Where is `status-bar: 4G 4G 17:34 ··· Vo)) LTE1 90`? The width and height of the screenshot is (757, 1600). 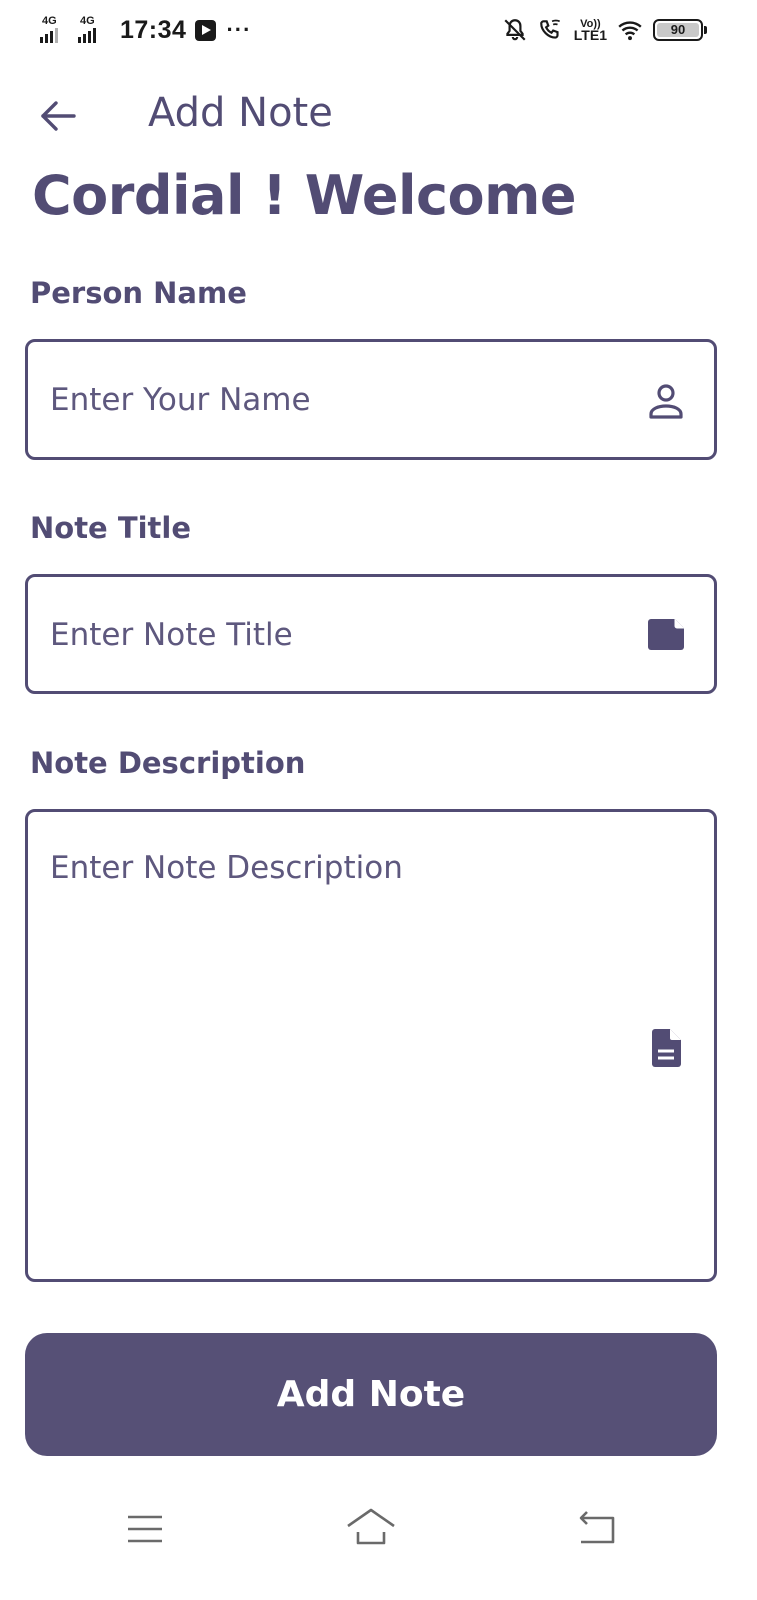 status-bar: 4G 4G 17:34 ··· Vo)) LTE1 90 is located at coordinates (378, 31).